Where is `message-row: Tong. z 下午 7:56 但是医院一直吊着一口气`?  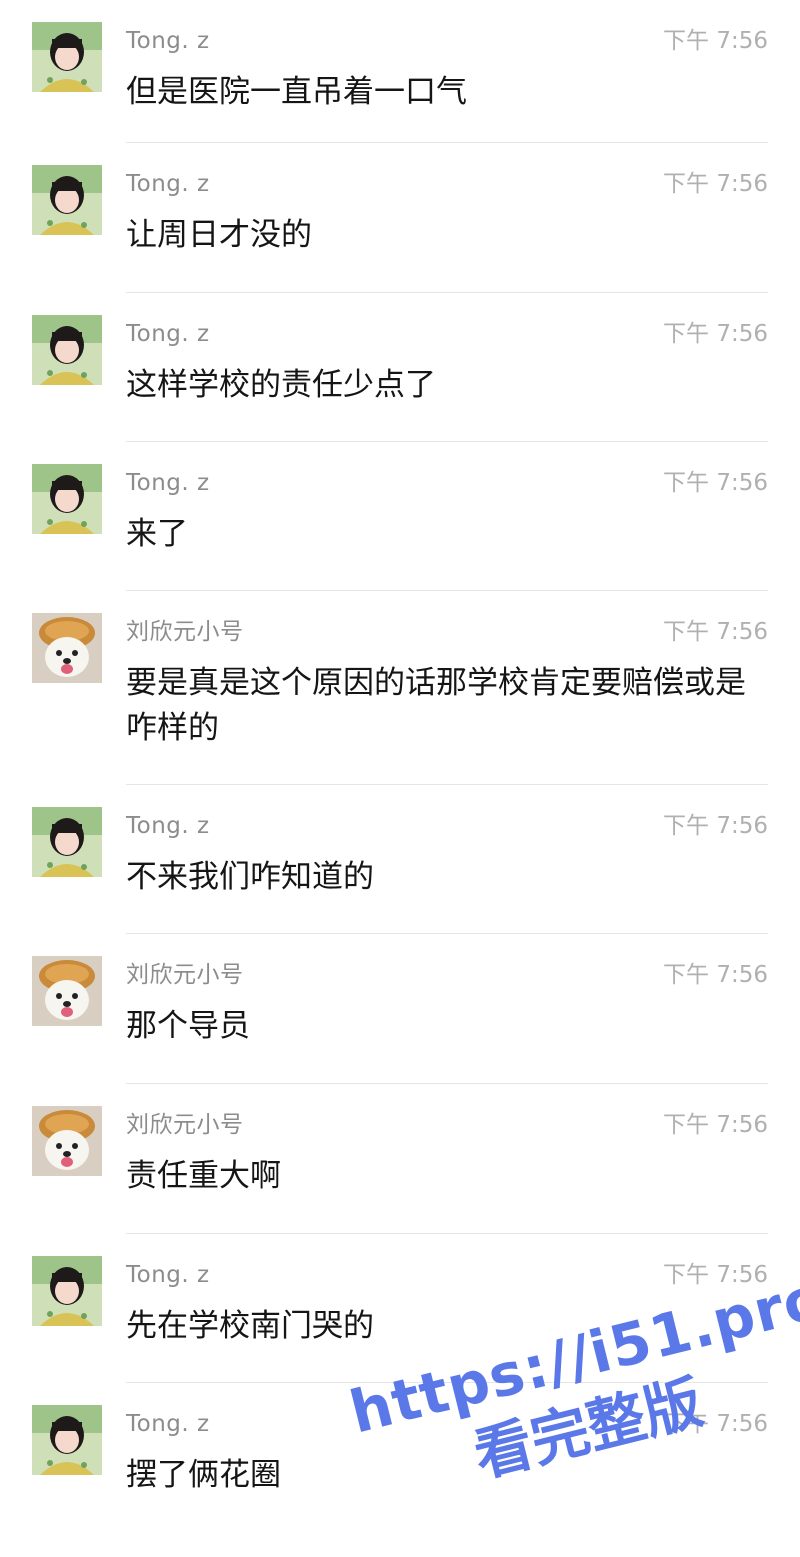
message-row: Tong. z 下午 7:56 但是医院一直吊着一口气 is located at coordinates (400, 71).